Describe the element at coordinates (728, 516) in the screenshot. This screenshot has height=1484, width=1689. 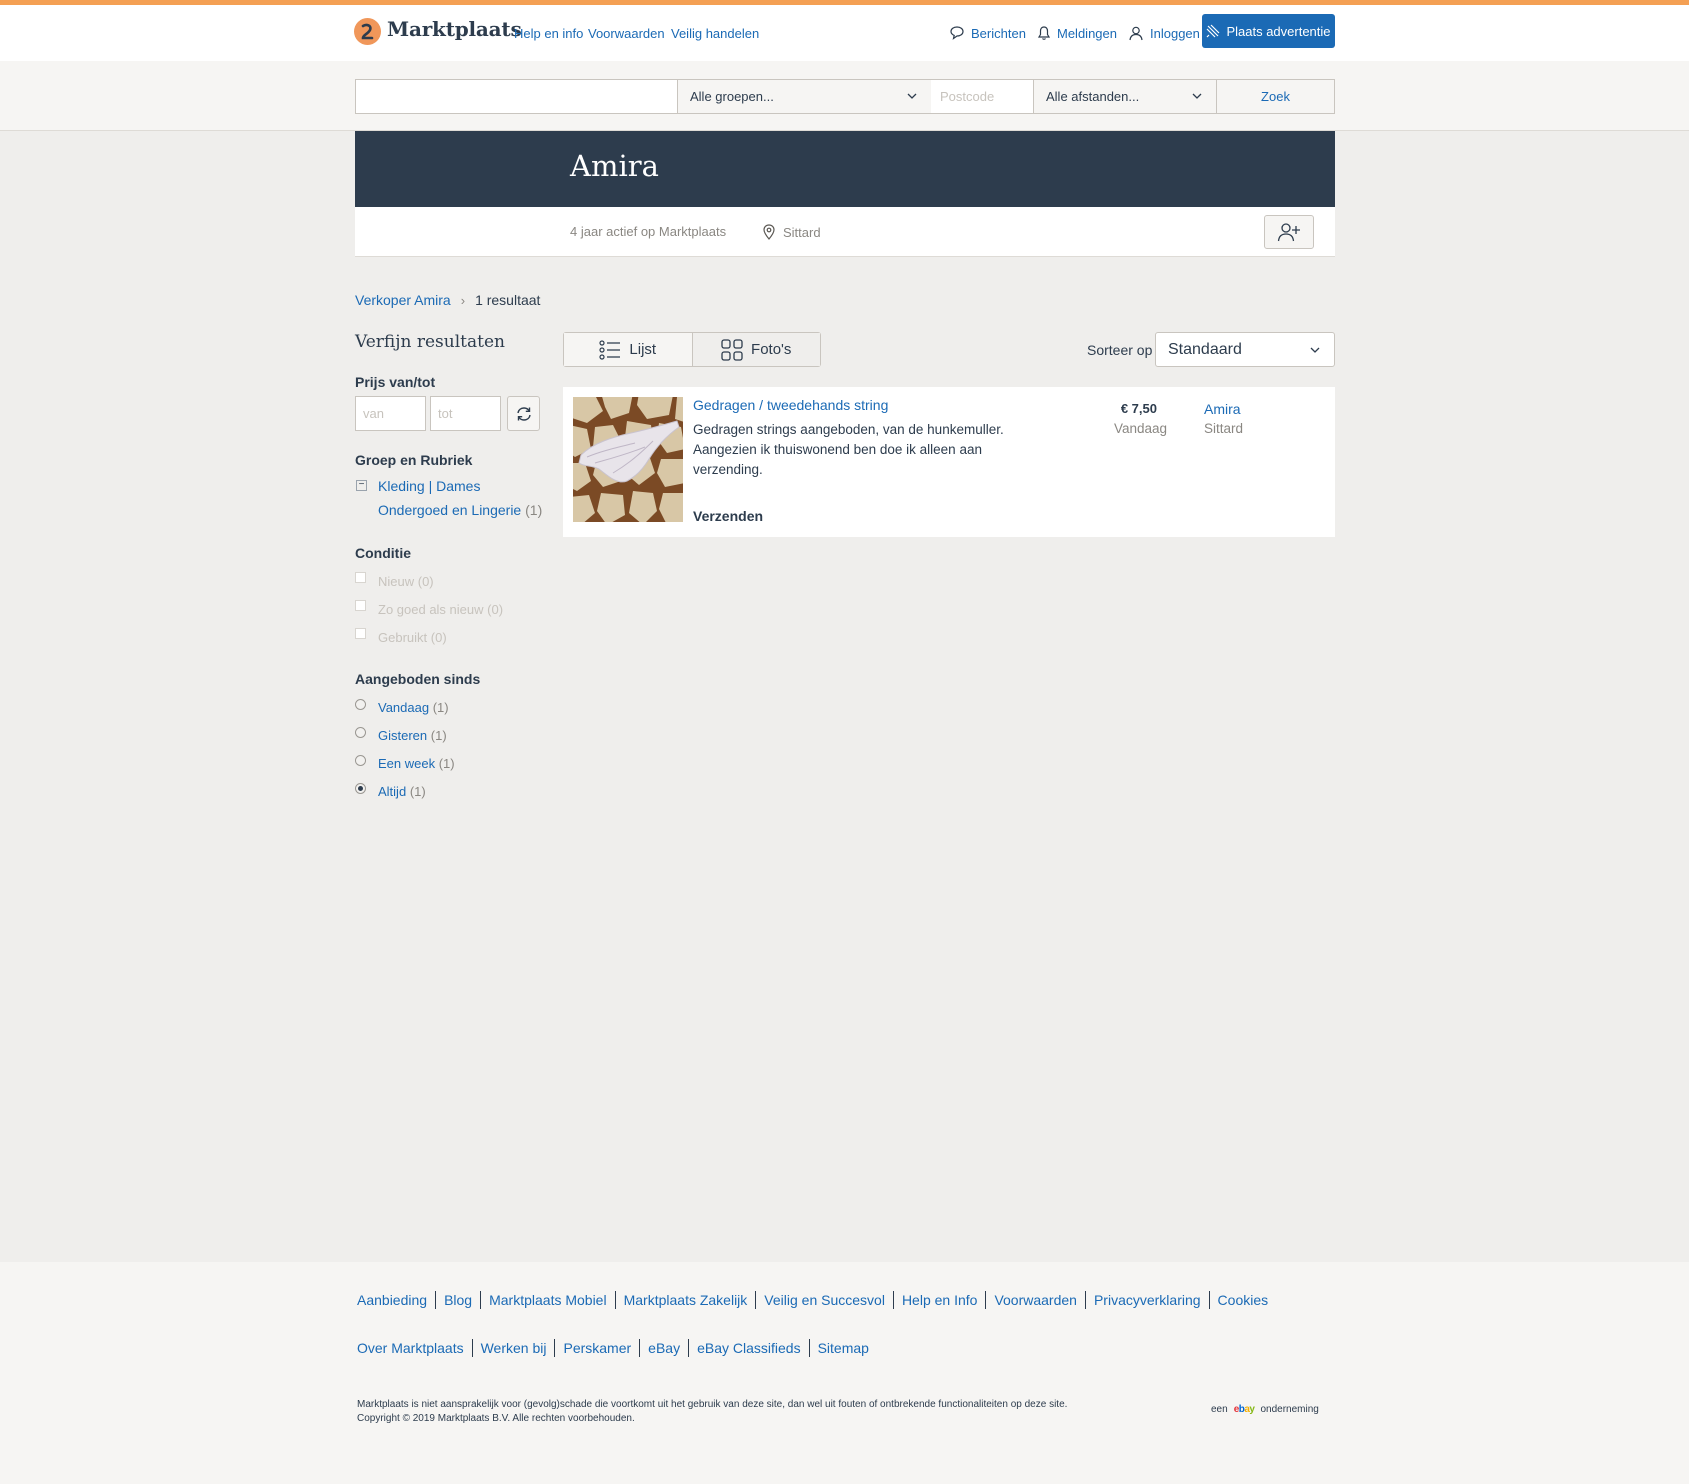
I see `listing-shipping: Verzenden` at that location.